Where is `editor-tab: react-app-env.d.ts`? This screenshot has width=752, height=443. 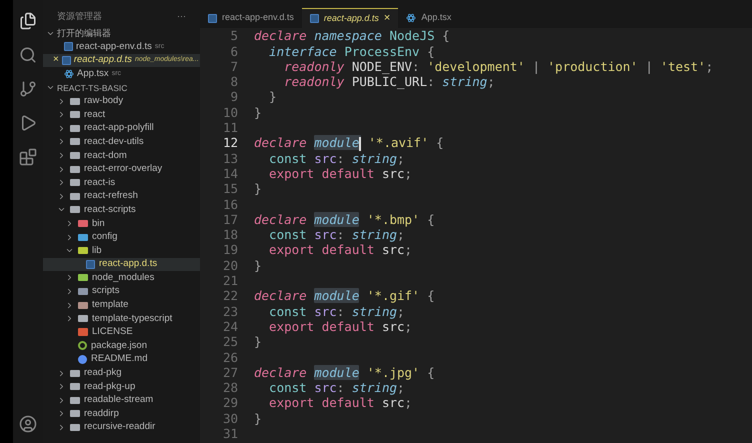 editor-tab: react-app-env.d.ts is located at coordinates (251, 18).